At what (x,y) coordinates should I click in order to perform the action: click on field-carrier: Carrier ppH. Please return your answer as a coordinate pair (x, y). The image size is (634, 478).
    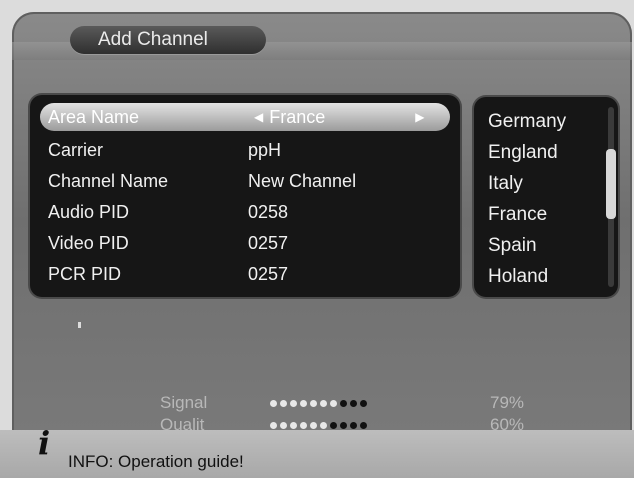
    Looking at the image, I should click on (245, 150).